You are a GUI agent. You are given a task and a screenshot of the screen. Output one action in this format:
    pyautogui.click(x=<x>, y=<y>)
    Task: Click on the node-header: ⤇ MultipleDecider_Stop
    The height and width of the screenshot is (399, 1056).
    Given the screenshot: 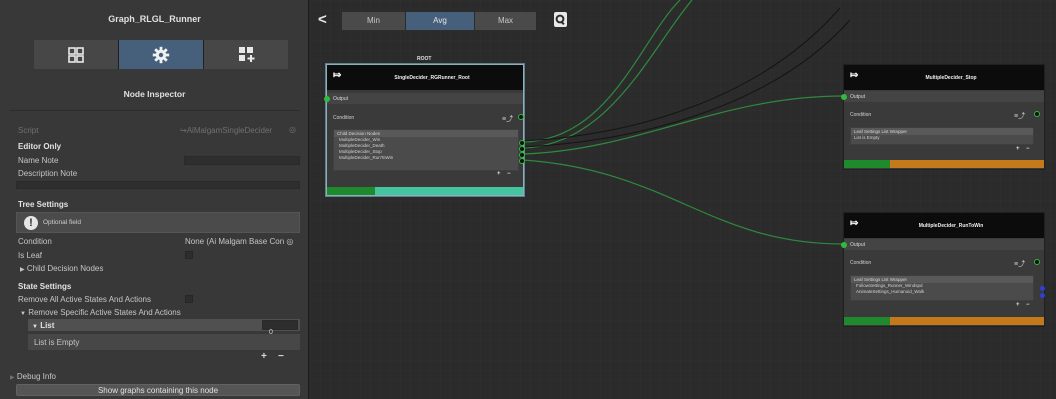 What is the action you would take?
    pyautogui.click(x=944, y=77)
    